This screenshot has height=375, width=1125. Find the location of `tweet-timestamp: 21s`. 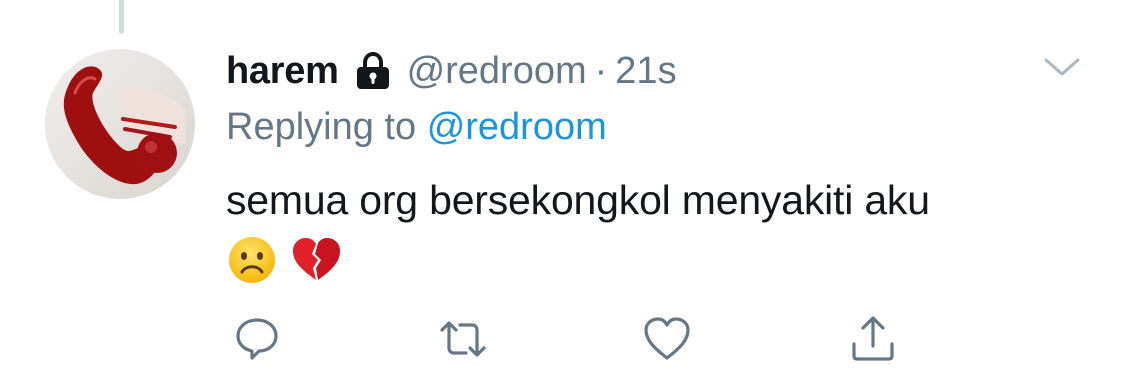

tweet-timestamp: 21s is located at coordinates (645, 71).